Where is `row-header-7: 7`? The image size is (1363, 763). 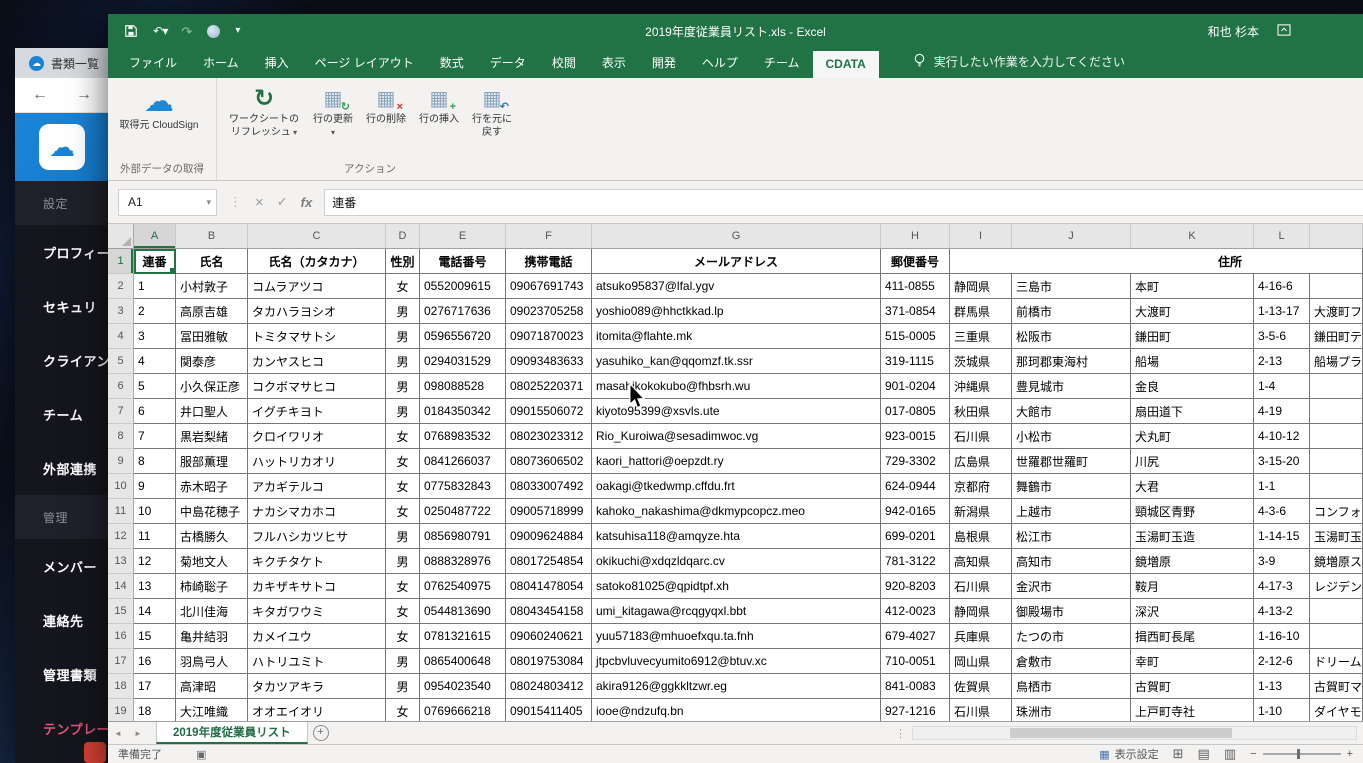 row-header-7: 7 is located at coordinates (121, 411).